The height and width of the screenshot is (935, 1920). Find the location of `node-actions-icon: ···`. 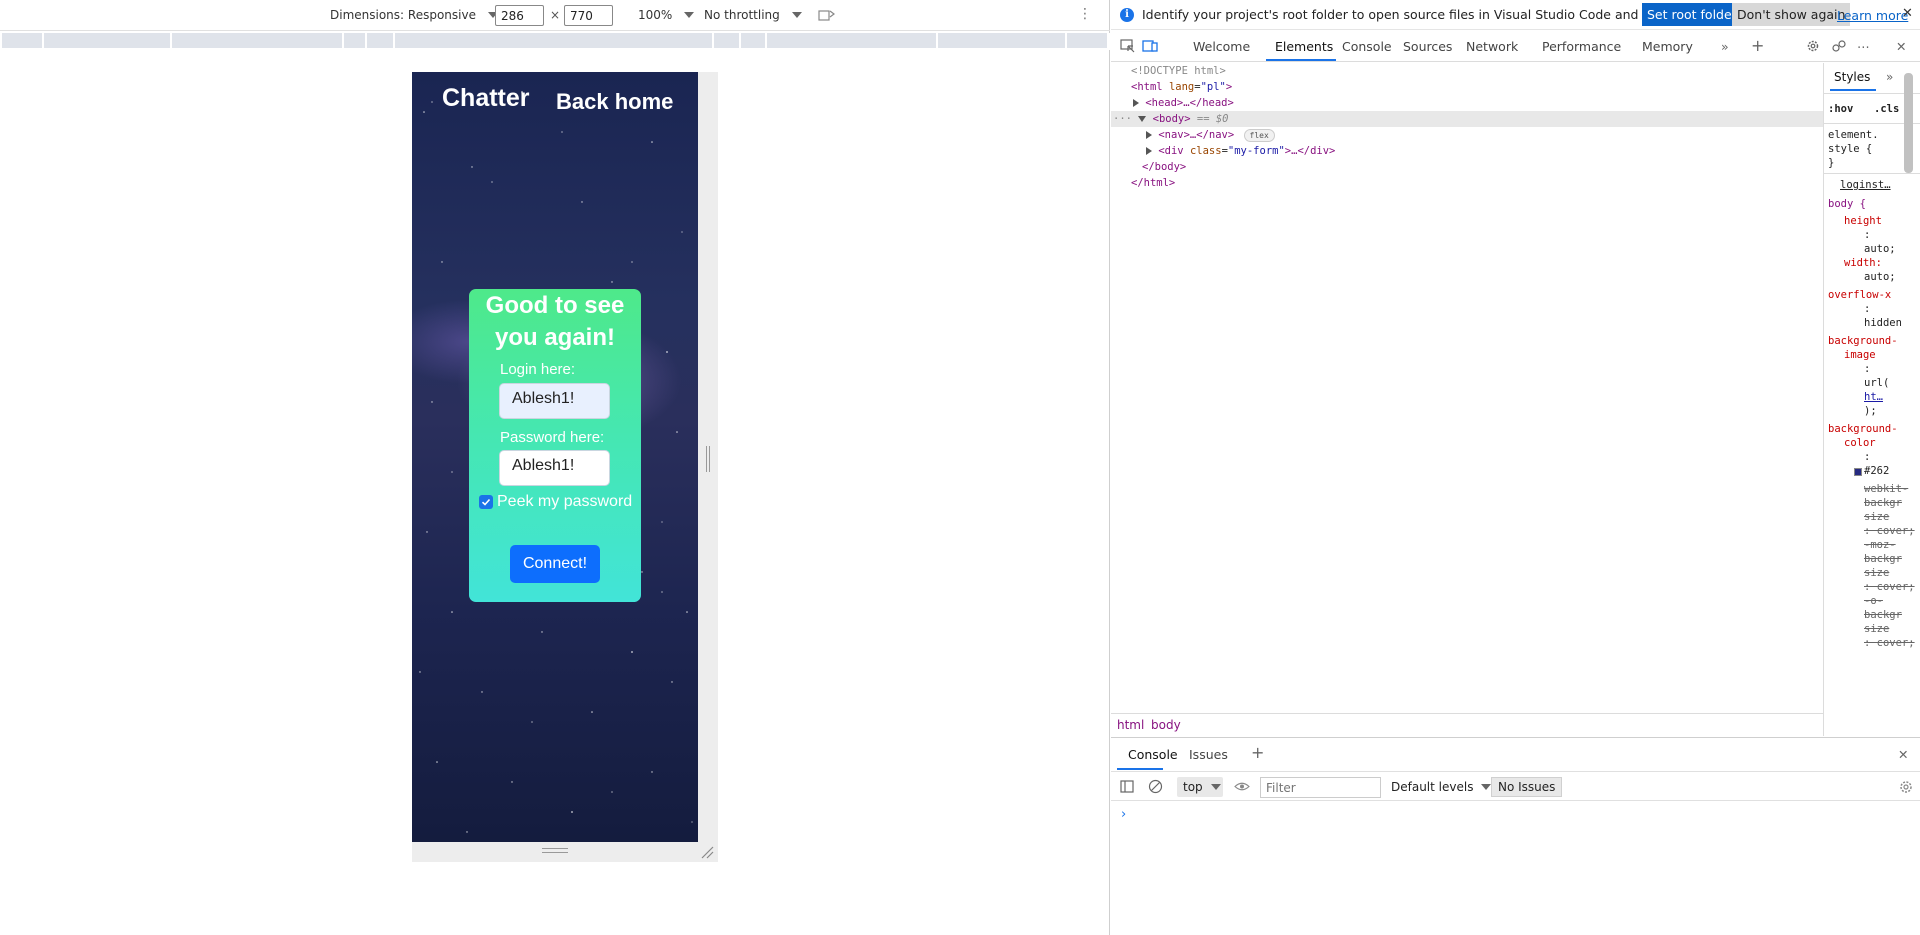

node-actions-icon: ··· is located at coordinates (1121, 119).